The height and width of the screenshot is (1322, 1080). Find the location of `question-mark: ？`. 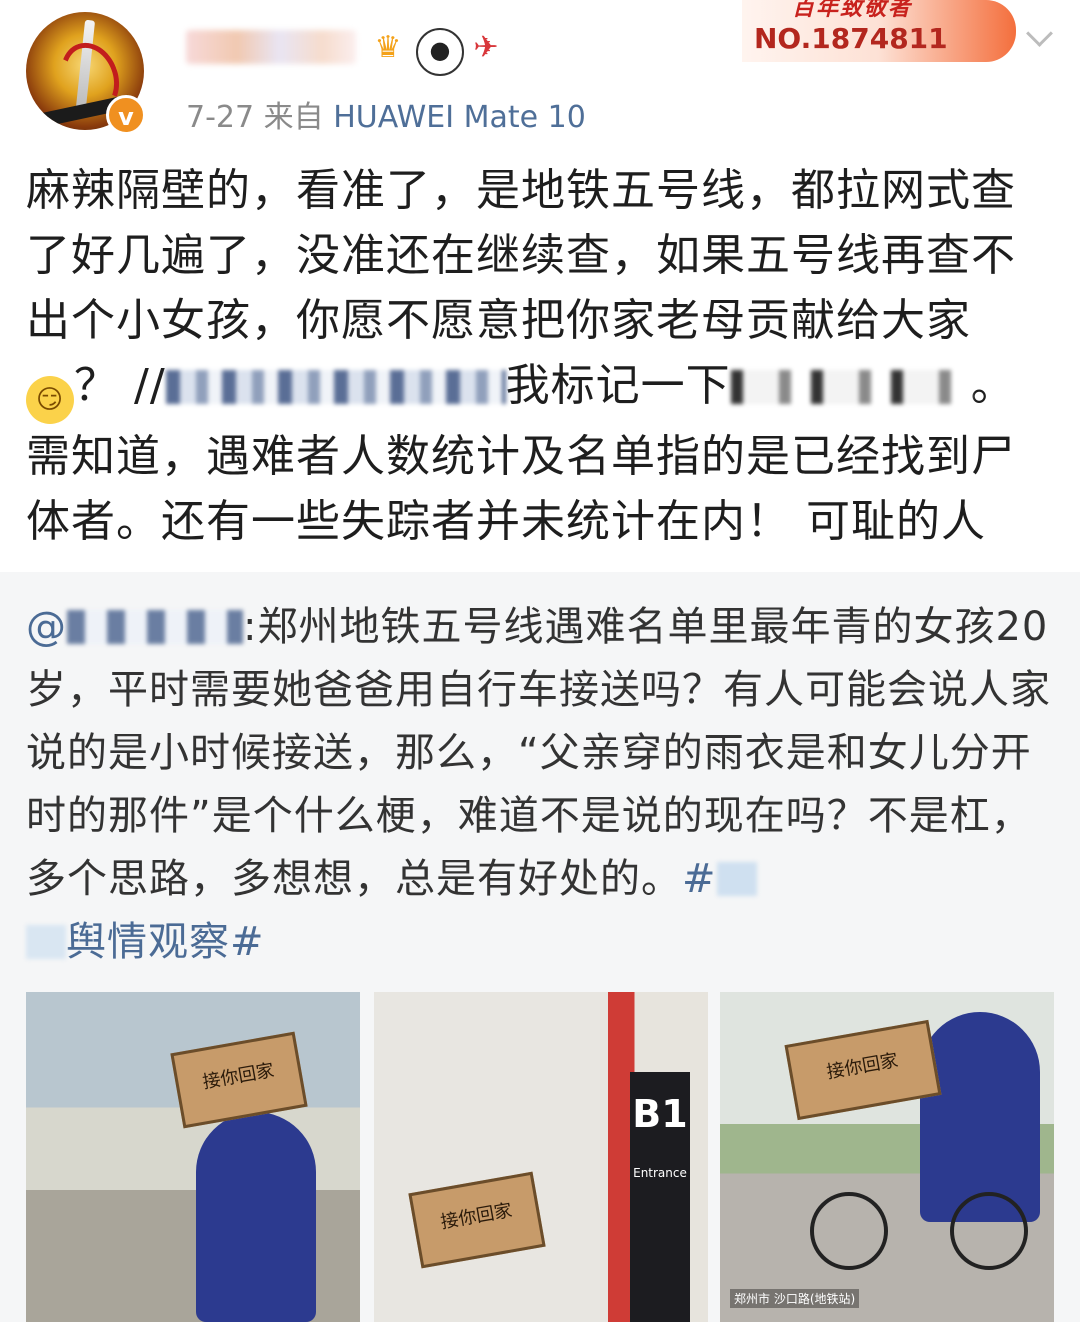

question-mark: ？ is located at coordinates (96, 385).